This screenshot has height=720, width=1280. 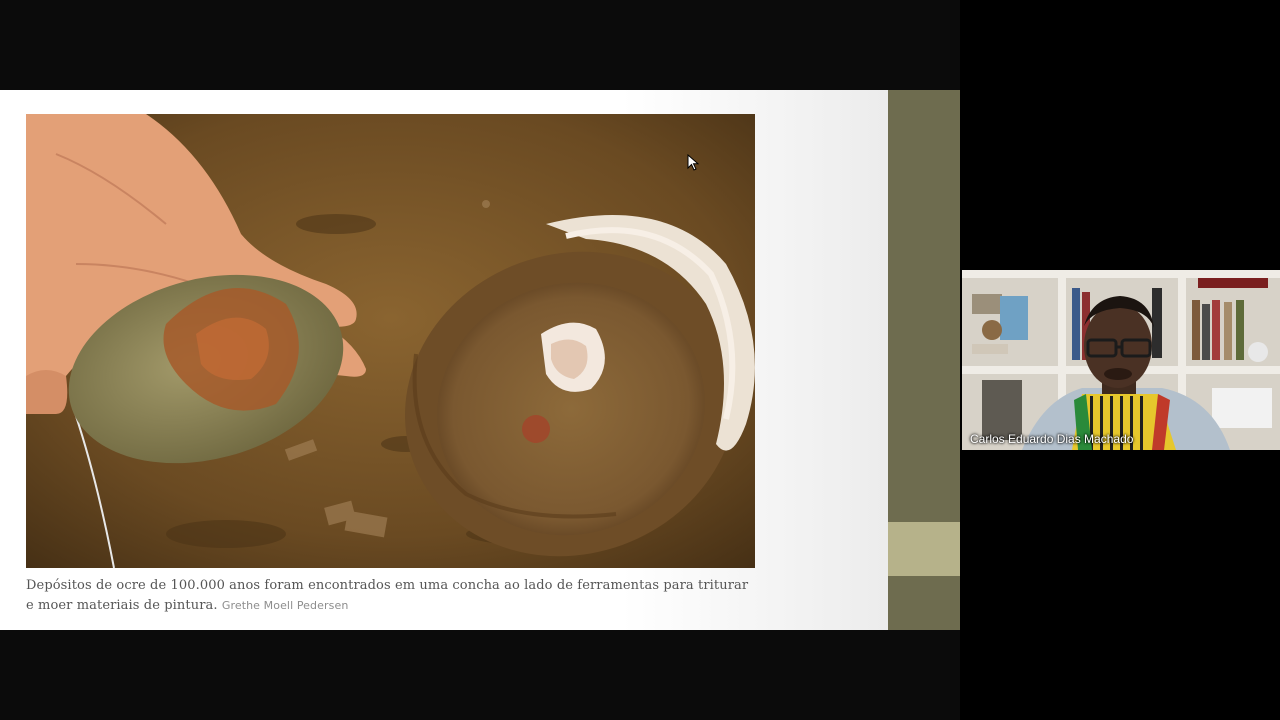 I want to click on caption-credit: Grethe Moell Pedersen, so click(x=285, y=605).